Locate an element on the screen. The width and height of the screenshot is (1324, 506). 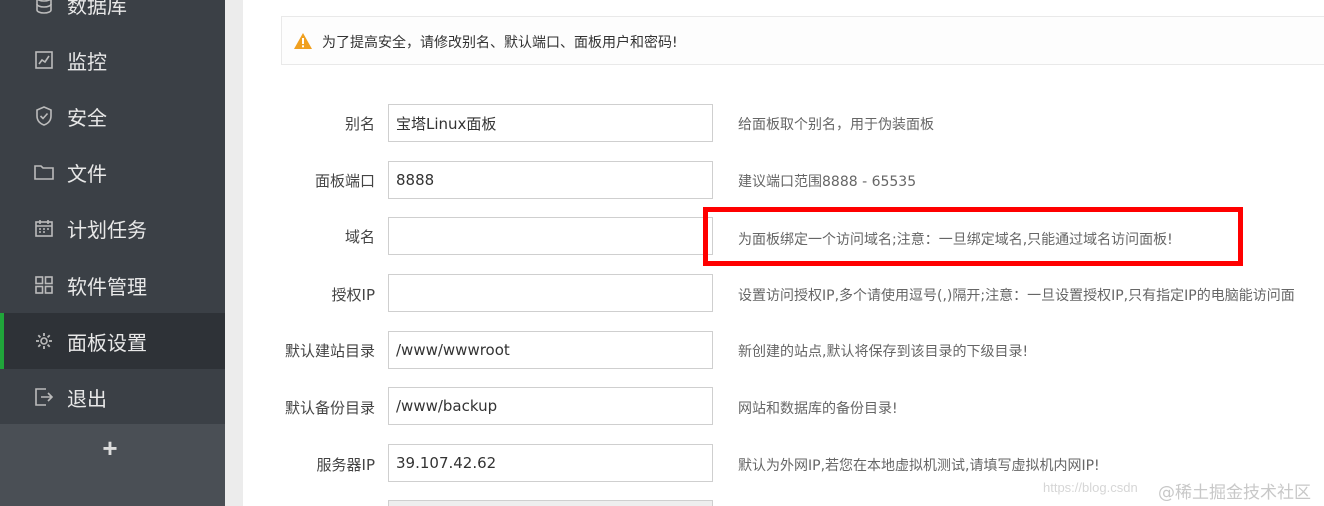
alias-help: 给面板取个别名，用于伪装面板 is located at coordinates (836, 125).